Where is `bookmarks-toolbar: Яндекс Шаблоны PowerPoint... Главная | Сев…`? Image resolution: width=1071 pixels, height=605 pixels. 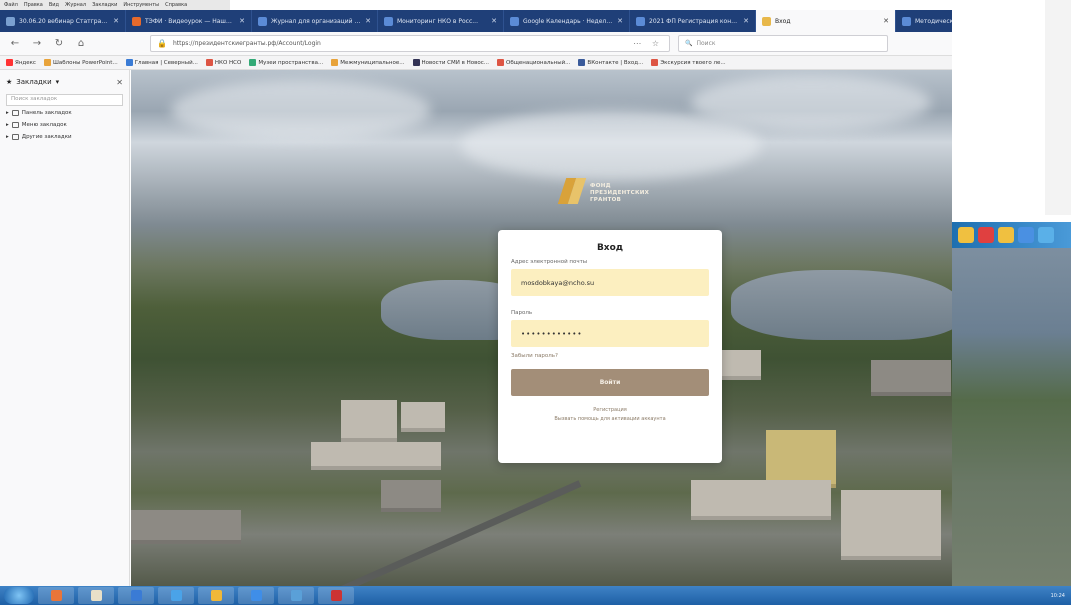
bookmarks-toolbar: Яндекс Шаблоны PowerPoint... Главная | Сев… is located at coordinates (476, 63).